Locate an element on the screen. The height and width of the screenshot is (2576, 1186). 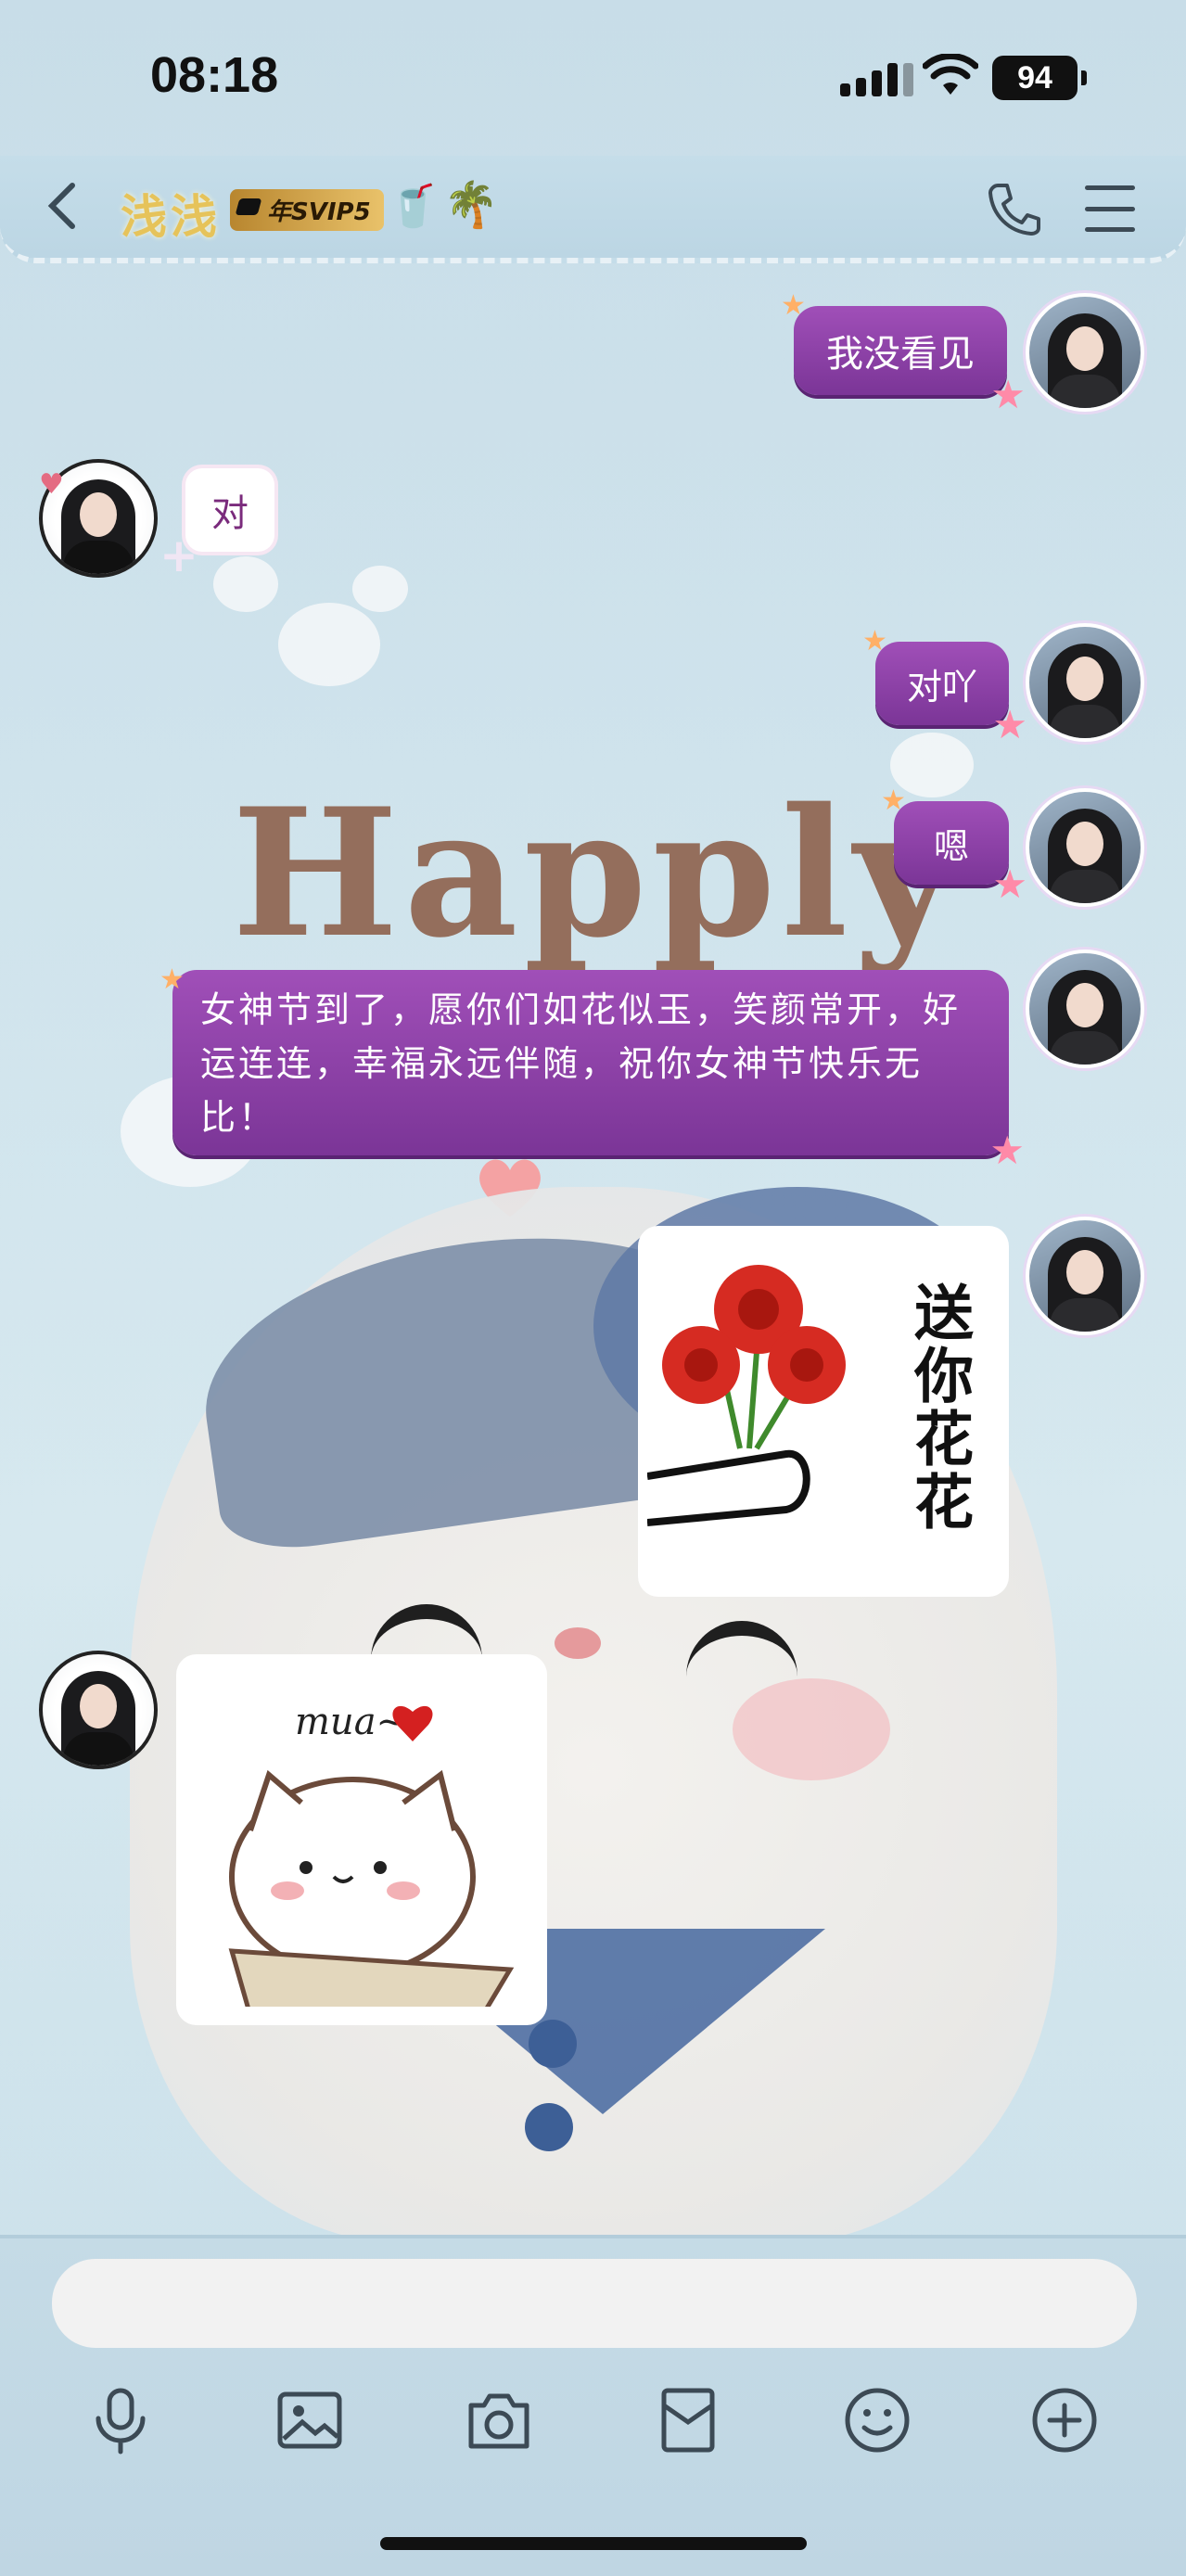
back-icon is located at coordinates (65, 206).